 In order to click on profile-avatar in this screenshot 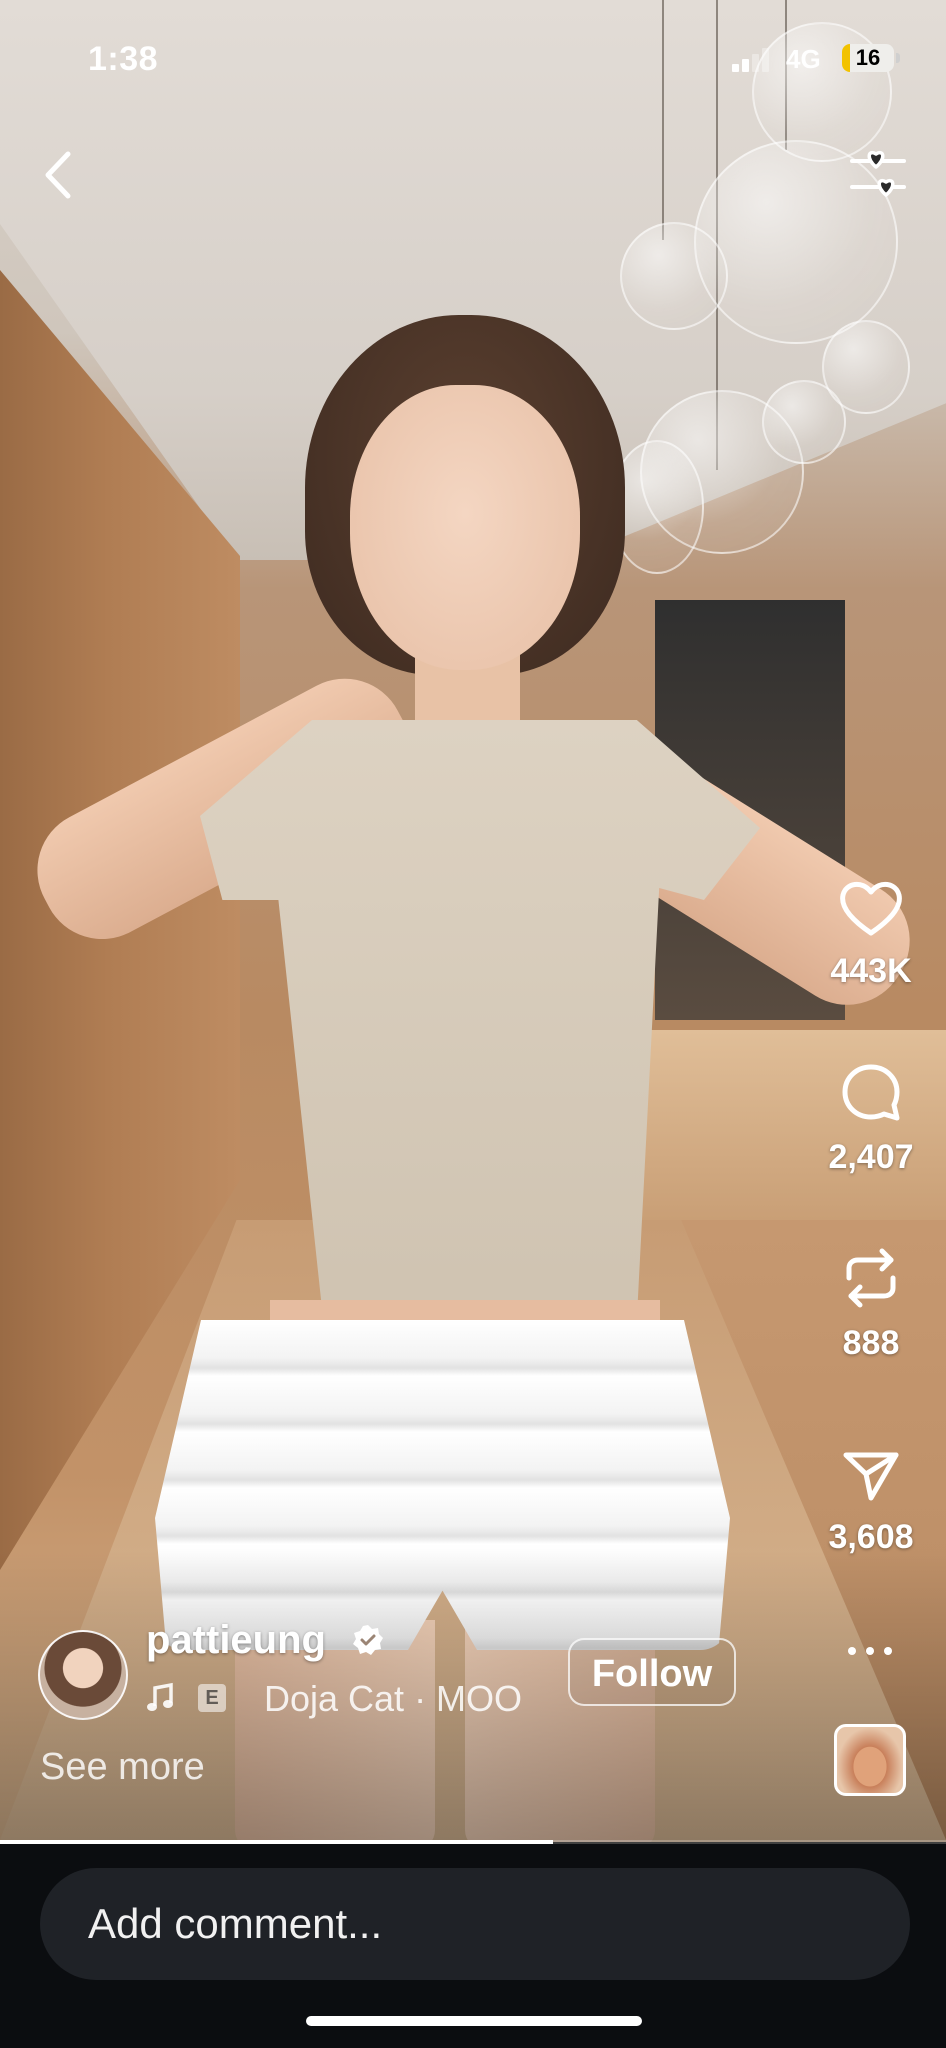, I will do `click(83, 1675)`.